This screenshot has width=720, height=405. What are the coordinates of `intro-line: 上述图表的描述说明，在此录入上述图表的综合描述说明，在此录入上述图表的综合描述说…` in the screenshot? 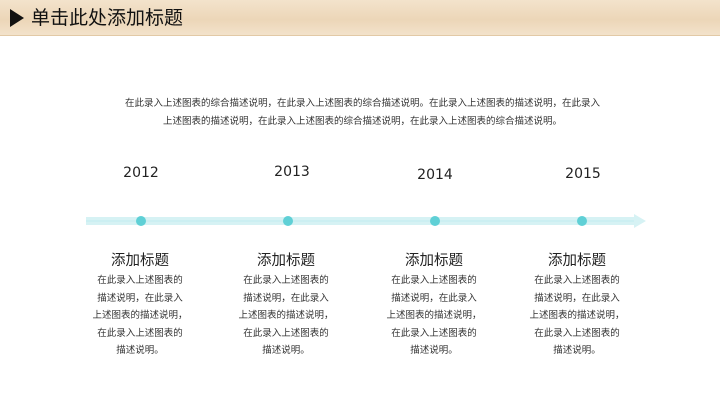 It's located at (362, 121).